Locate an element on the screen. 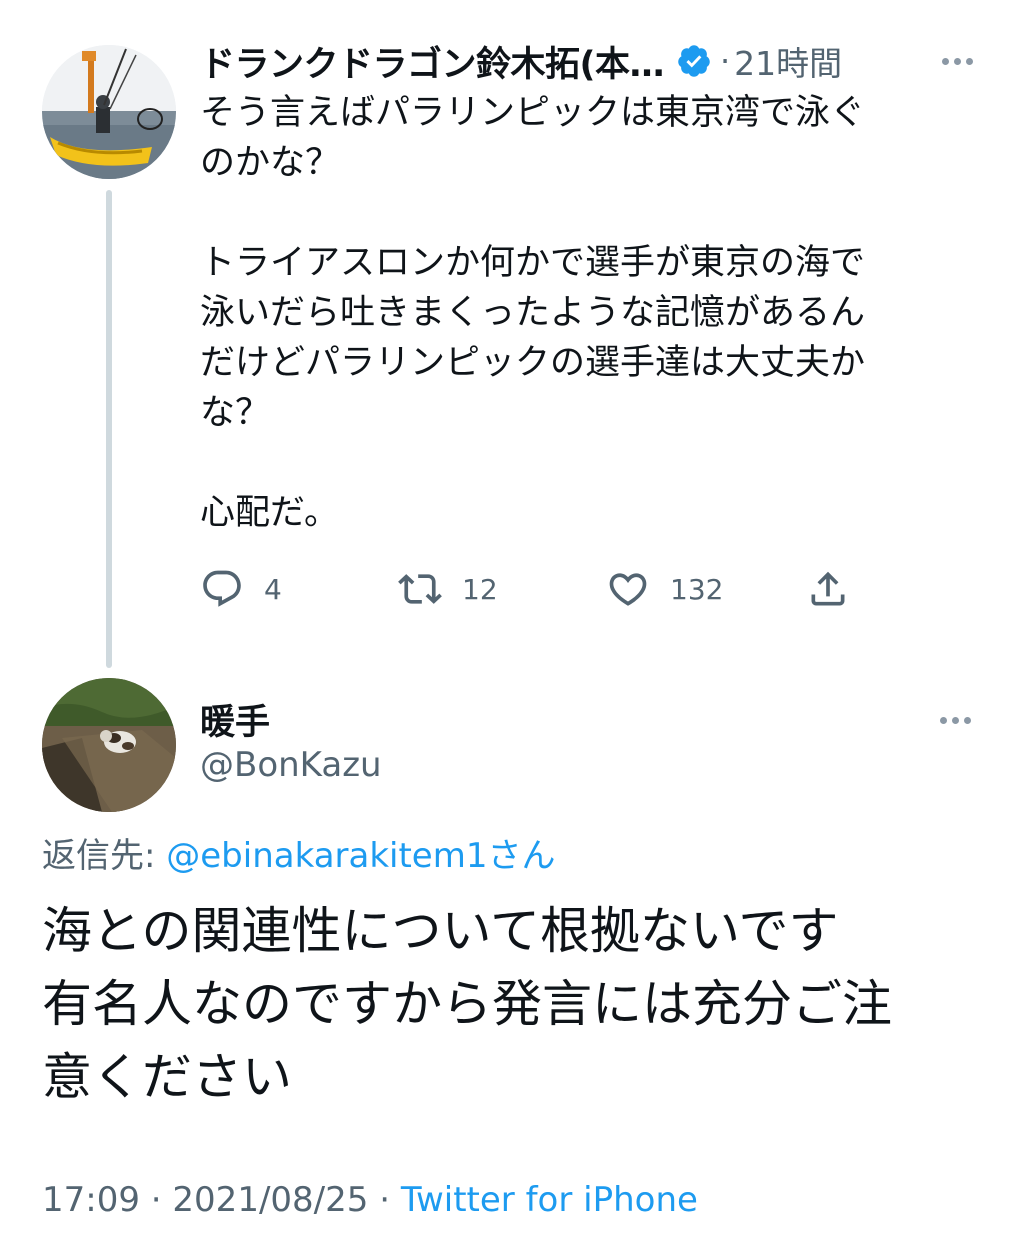  share-button is located at coordinates (828, 589).